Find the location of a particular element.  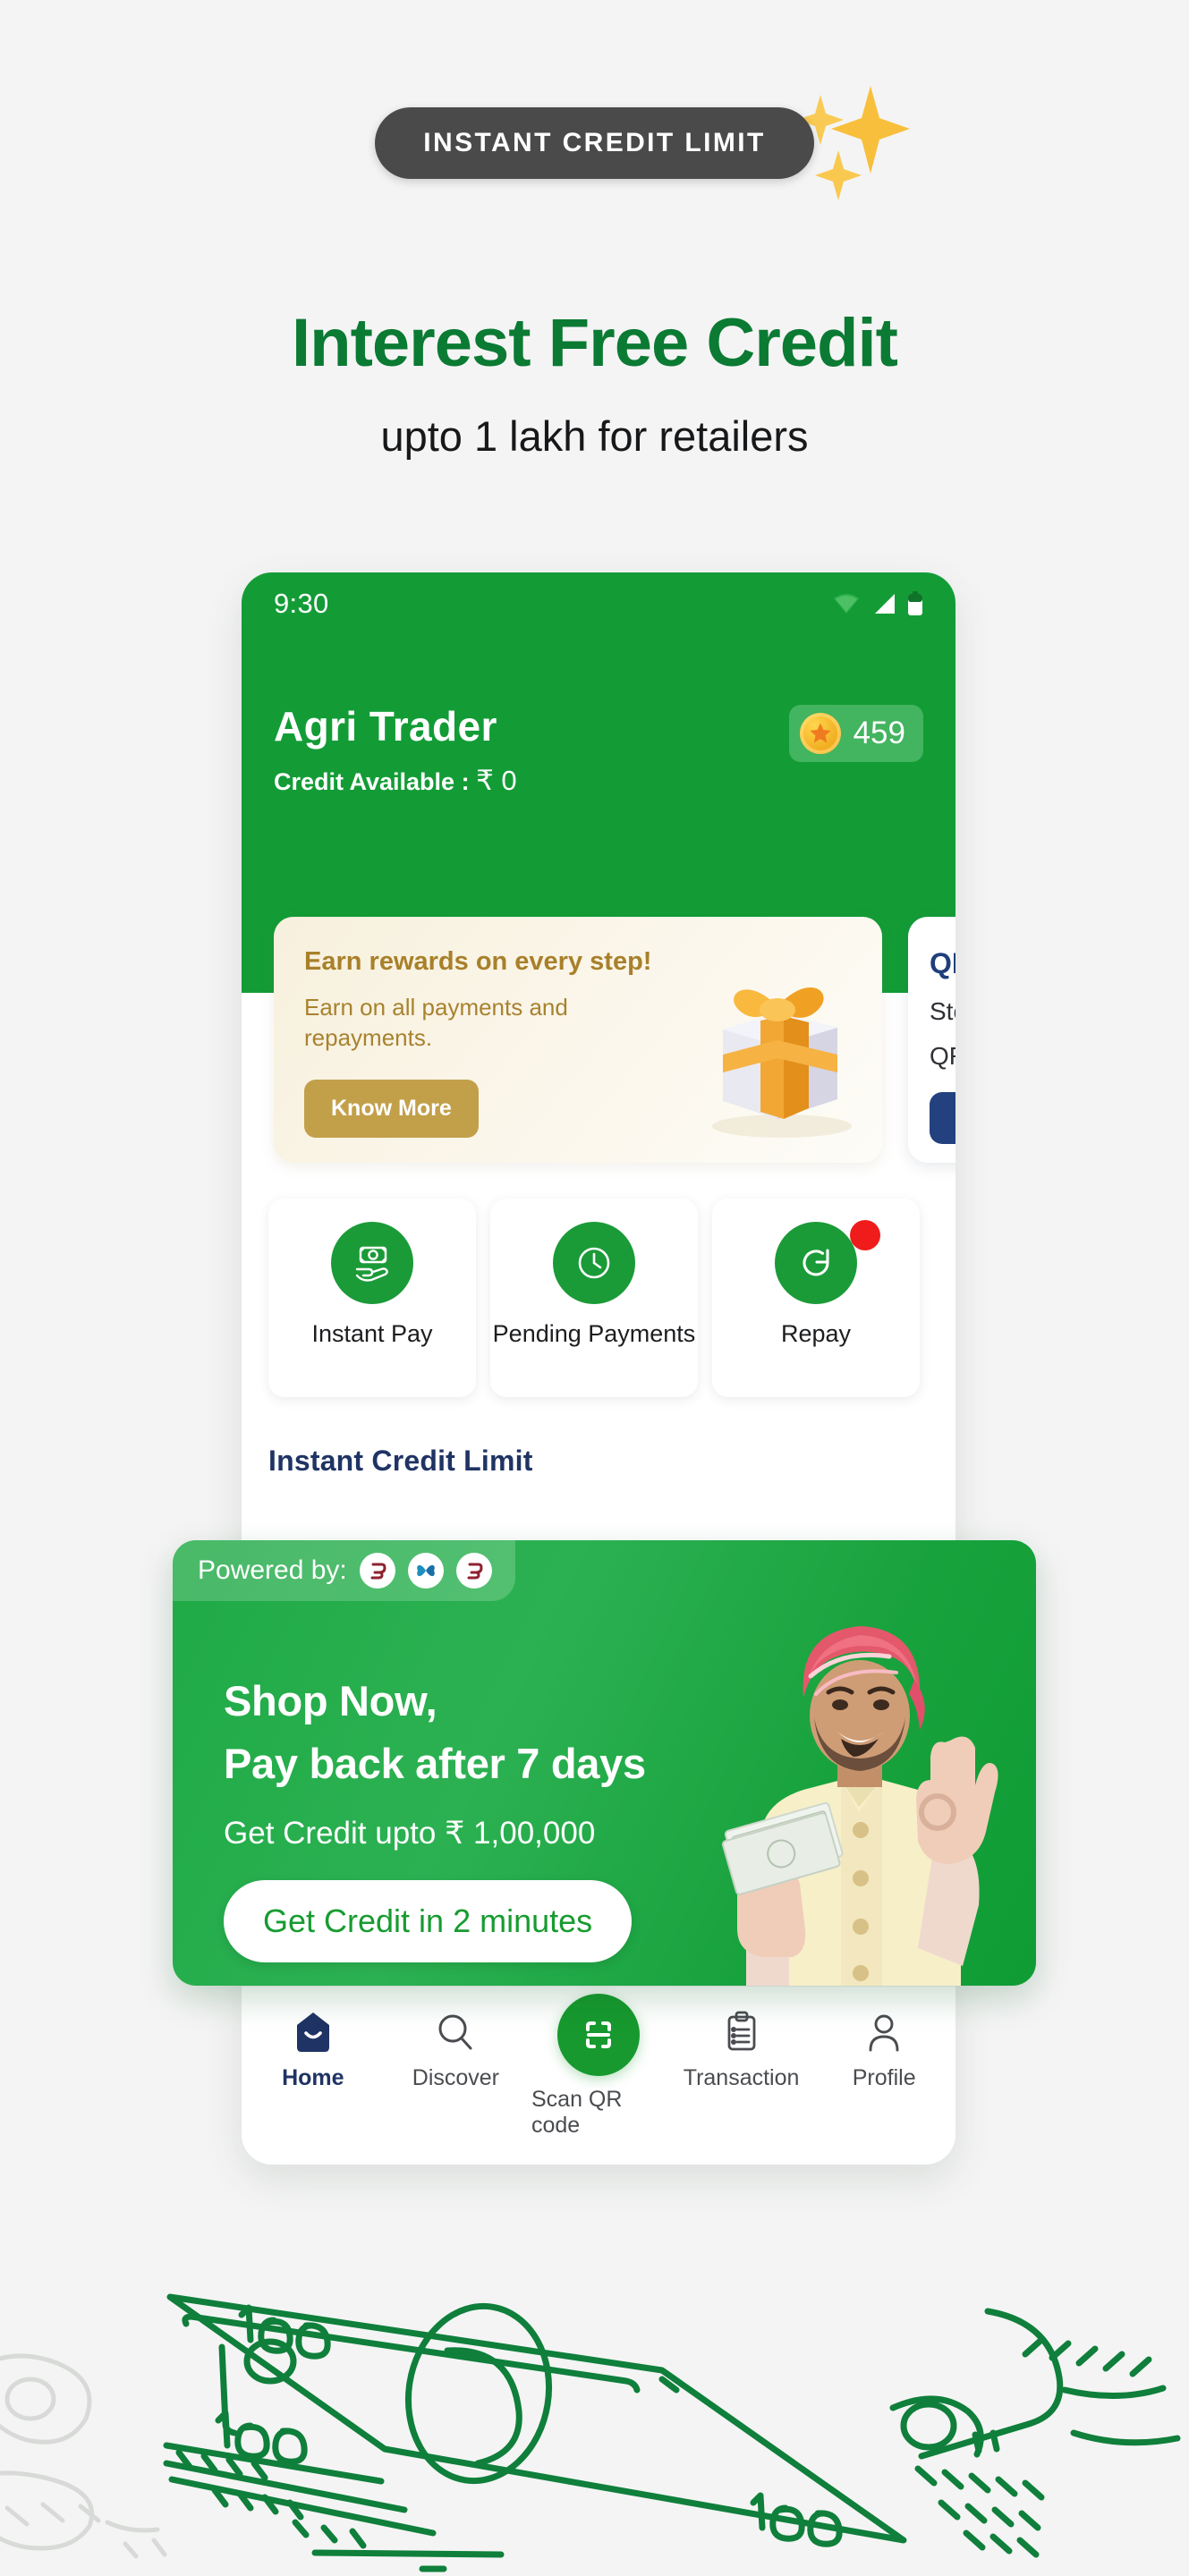

quick-actions-row: Instant Pay Pending Payments Repay is located at coordinates (599, 1298).